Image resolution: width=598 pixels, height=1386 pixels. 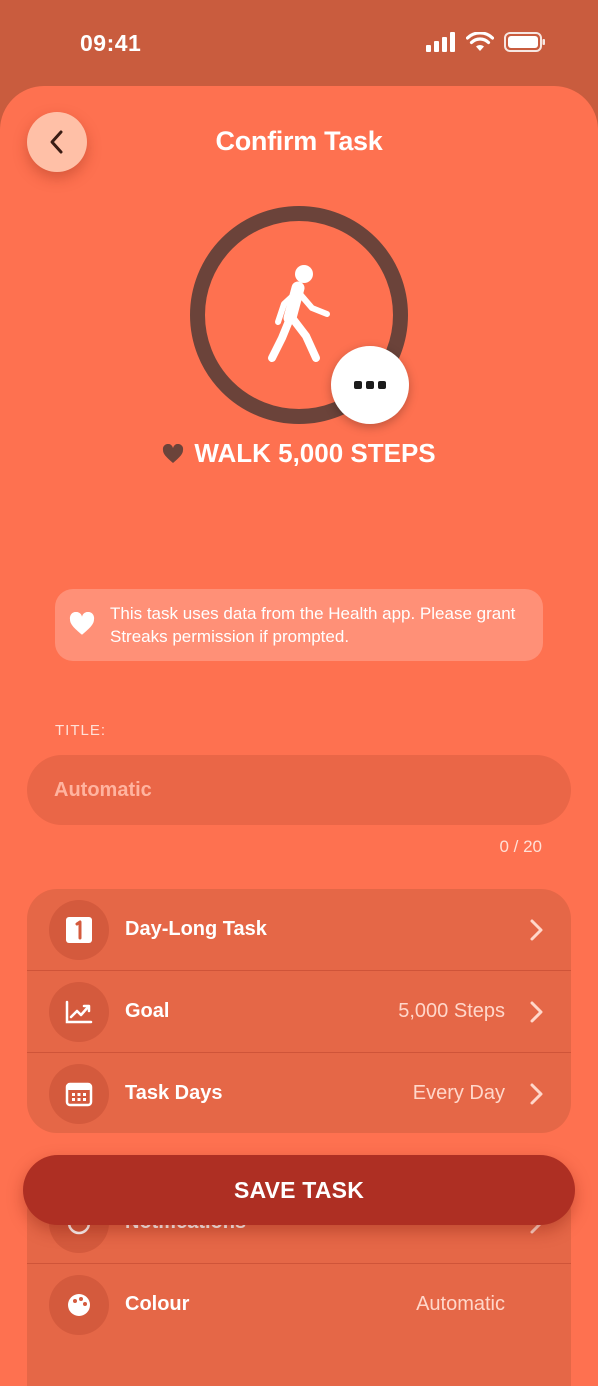 What do you see at coordinates (299, 1190) in the screenshot?
I see `save-task-button: SAVE TASK` at bounding box center [299, 1190].